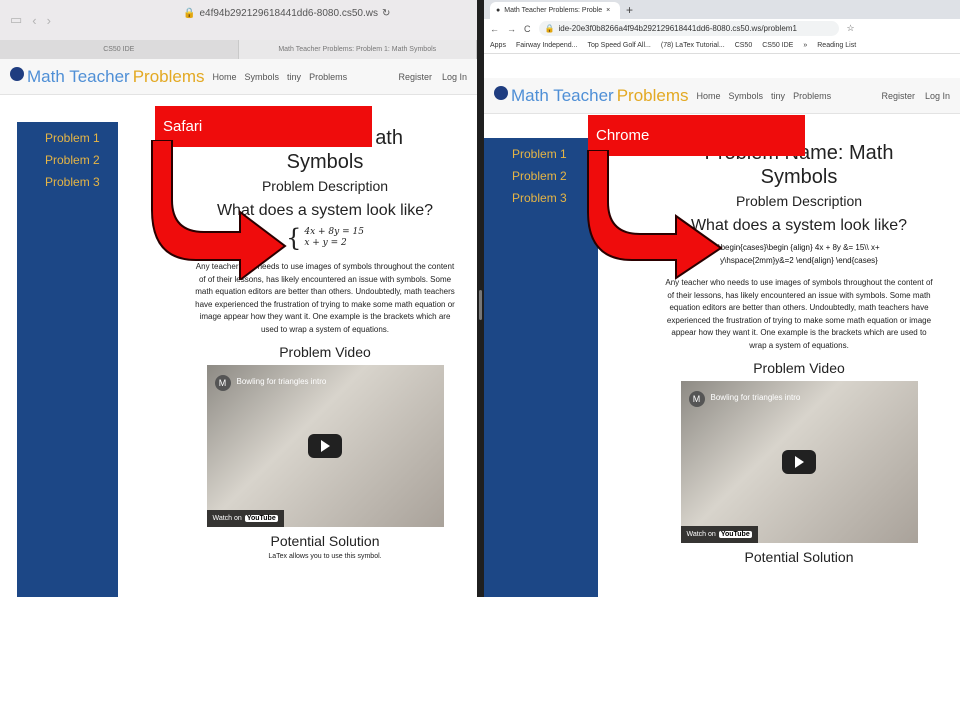 The image size is (960, 720). I want to click on safari-url-text: e4f94b292129618441dd6-8080.cs50.ws, so click(288, 13).